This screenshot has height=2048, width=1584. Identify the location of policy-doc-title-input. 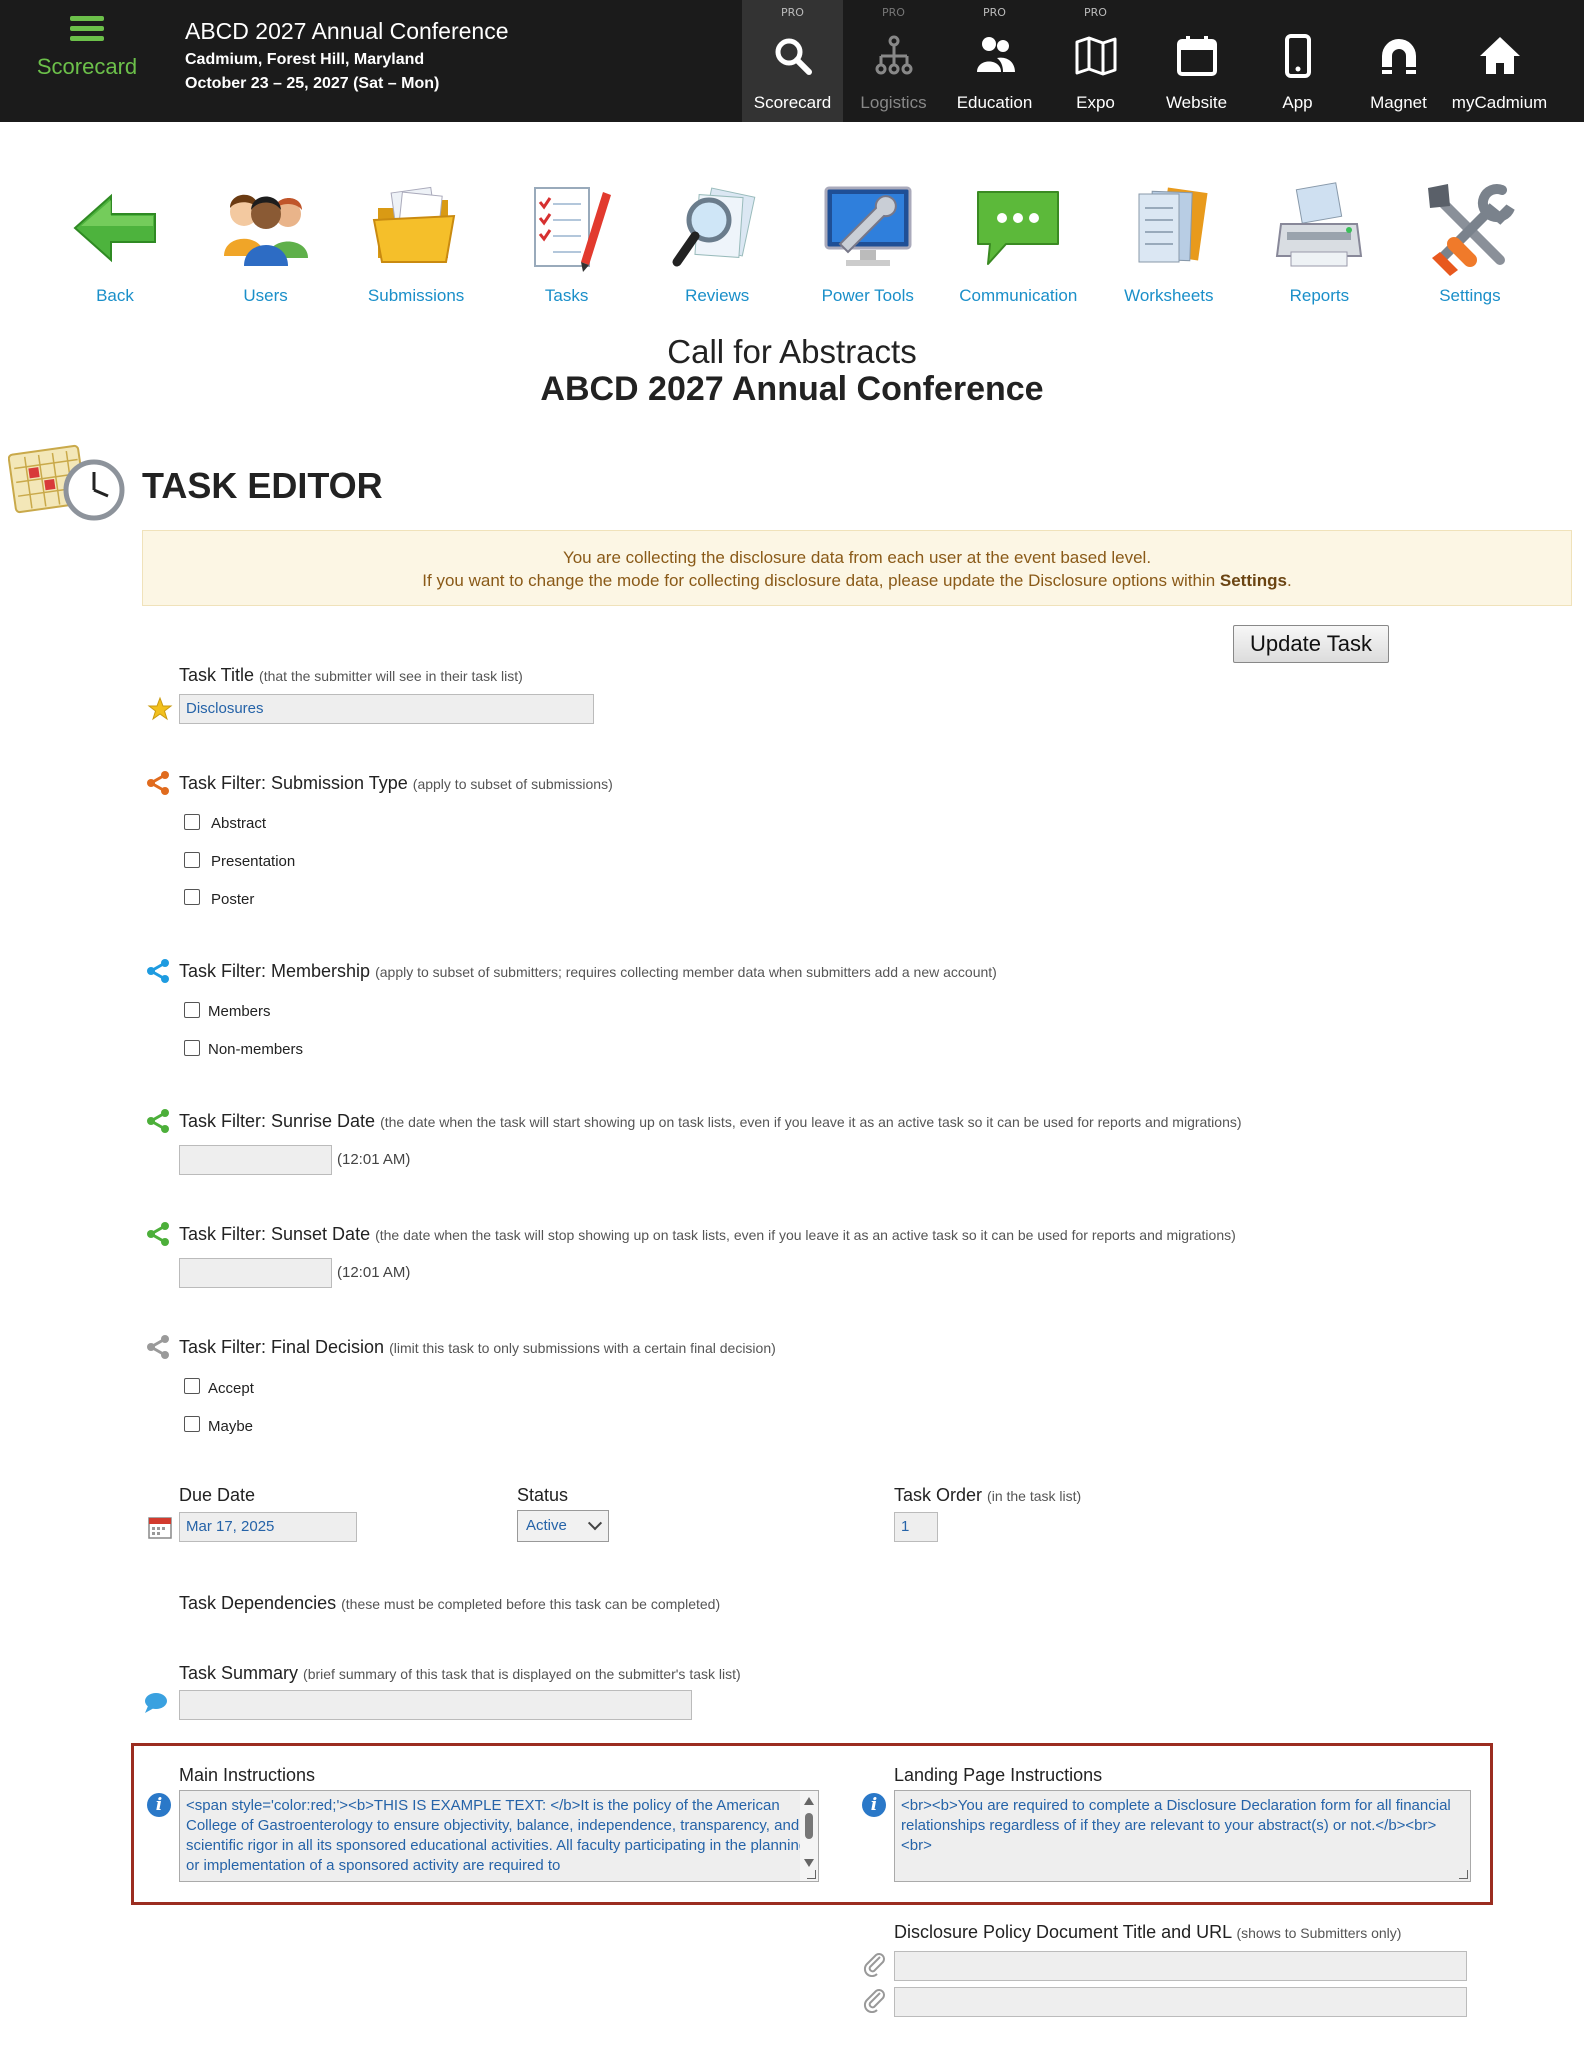
(1180, 1966).